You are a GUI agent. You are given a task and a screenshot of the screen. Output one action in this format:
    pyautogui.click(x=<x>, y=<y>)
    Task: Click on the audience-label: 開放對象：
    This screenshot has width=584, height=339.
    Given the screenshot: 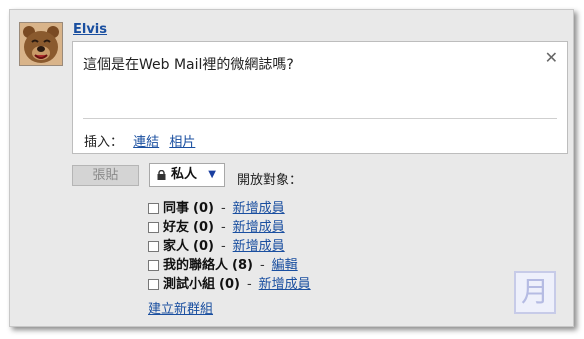 What is the action you would take?
    pyautogui.click(x=270, y=180)
    